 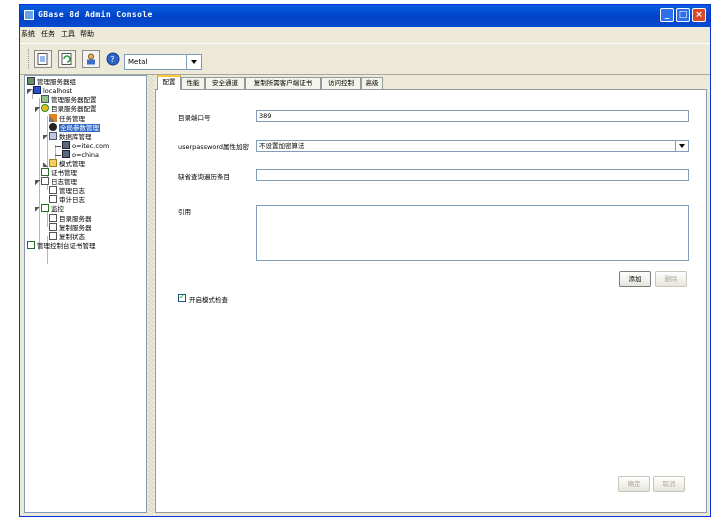 What do you see at coordinates (163, 62) in the screenshot?
I see `look-and-feel-select: Metal` at bounding box center [163, 62].